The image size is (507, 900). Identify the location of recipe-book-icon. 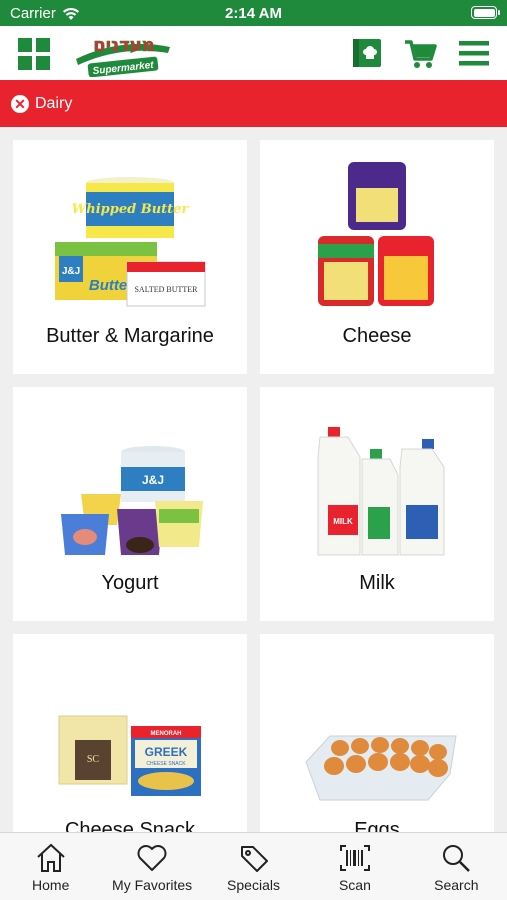
(367, 53).